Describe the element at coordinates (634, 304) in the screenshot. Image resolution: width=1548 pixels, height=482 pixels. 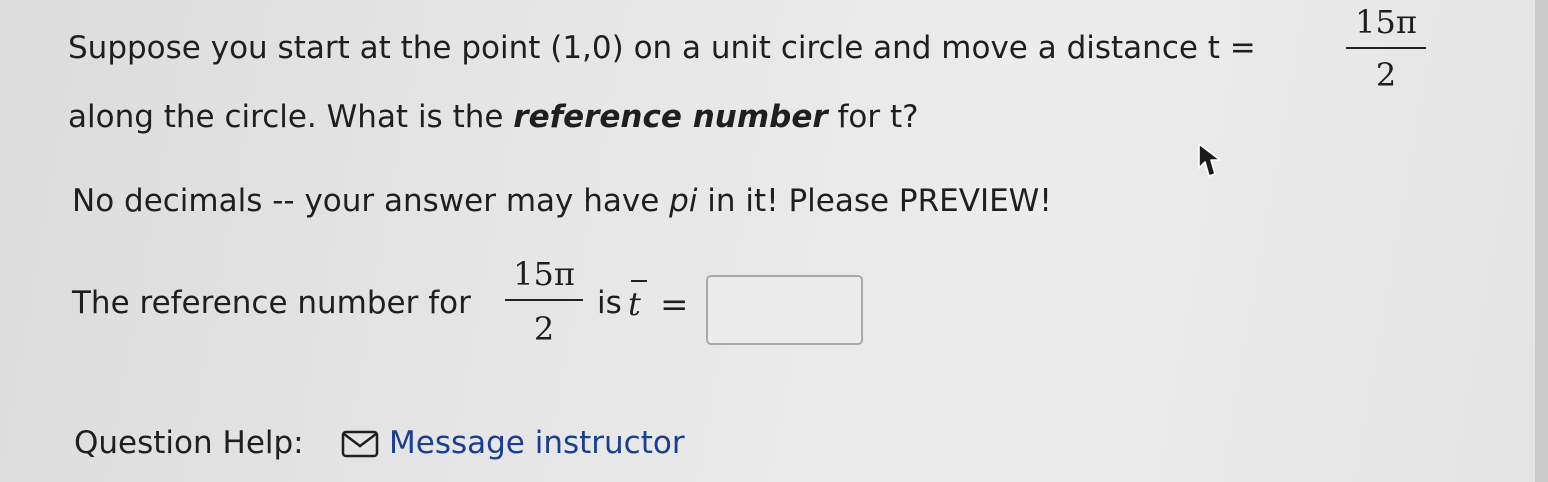
I see `t-bar-variable: t` at that location.